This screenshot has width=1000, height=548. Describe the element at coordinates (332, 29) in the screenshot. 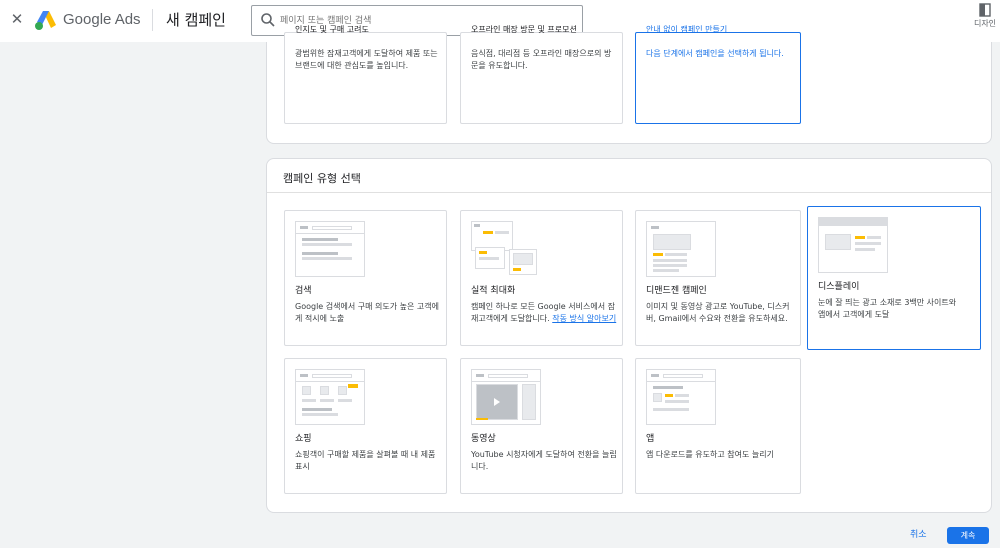

I see `card-title: 인지도 및 구매 고려도` at that location.